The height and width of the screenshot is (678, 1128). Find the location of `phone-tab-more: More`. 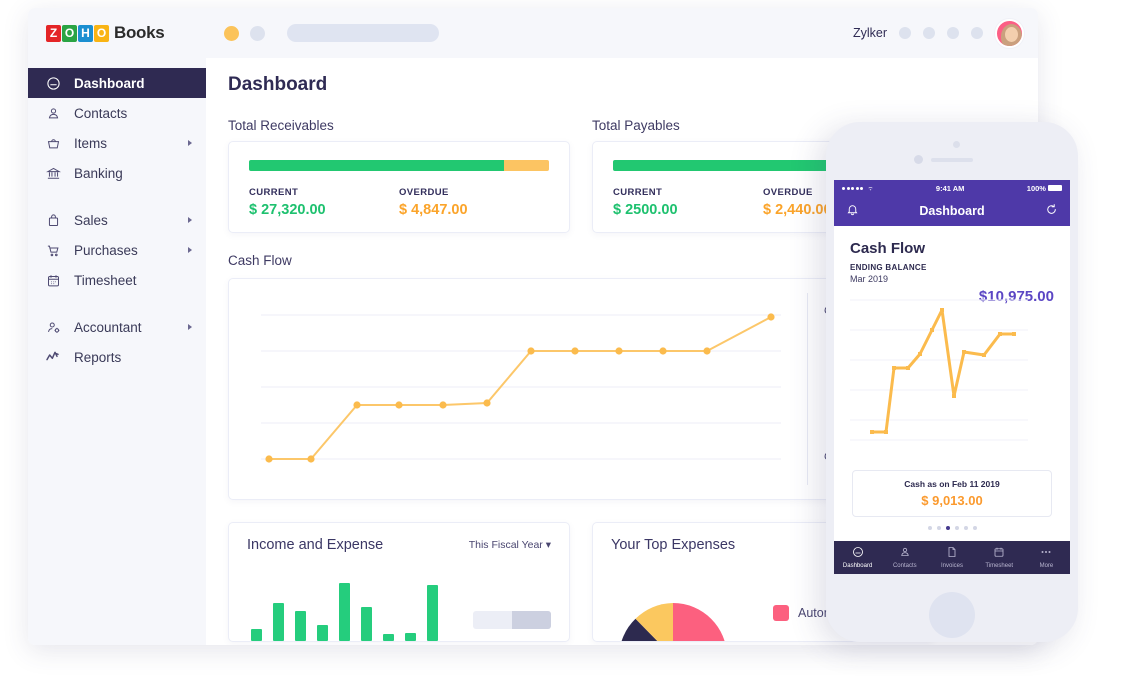

phone-tab-more: More is located at coordinates (1046, 557).